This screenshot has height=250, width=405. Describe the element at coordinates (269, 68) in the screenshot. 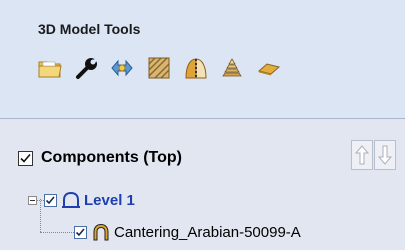

I see `flat-plate-icon` at that location.